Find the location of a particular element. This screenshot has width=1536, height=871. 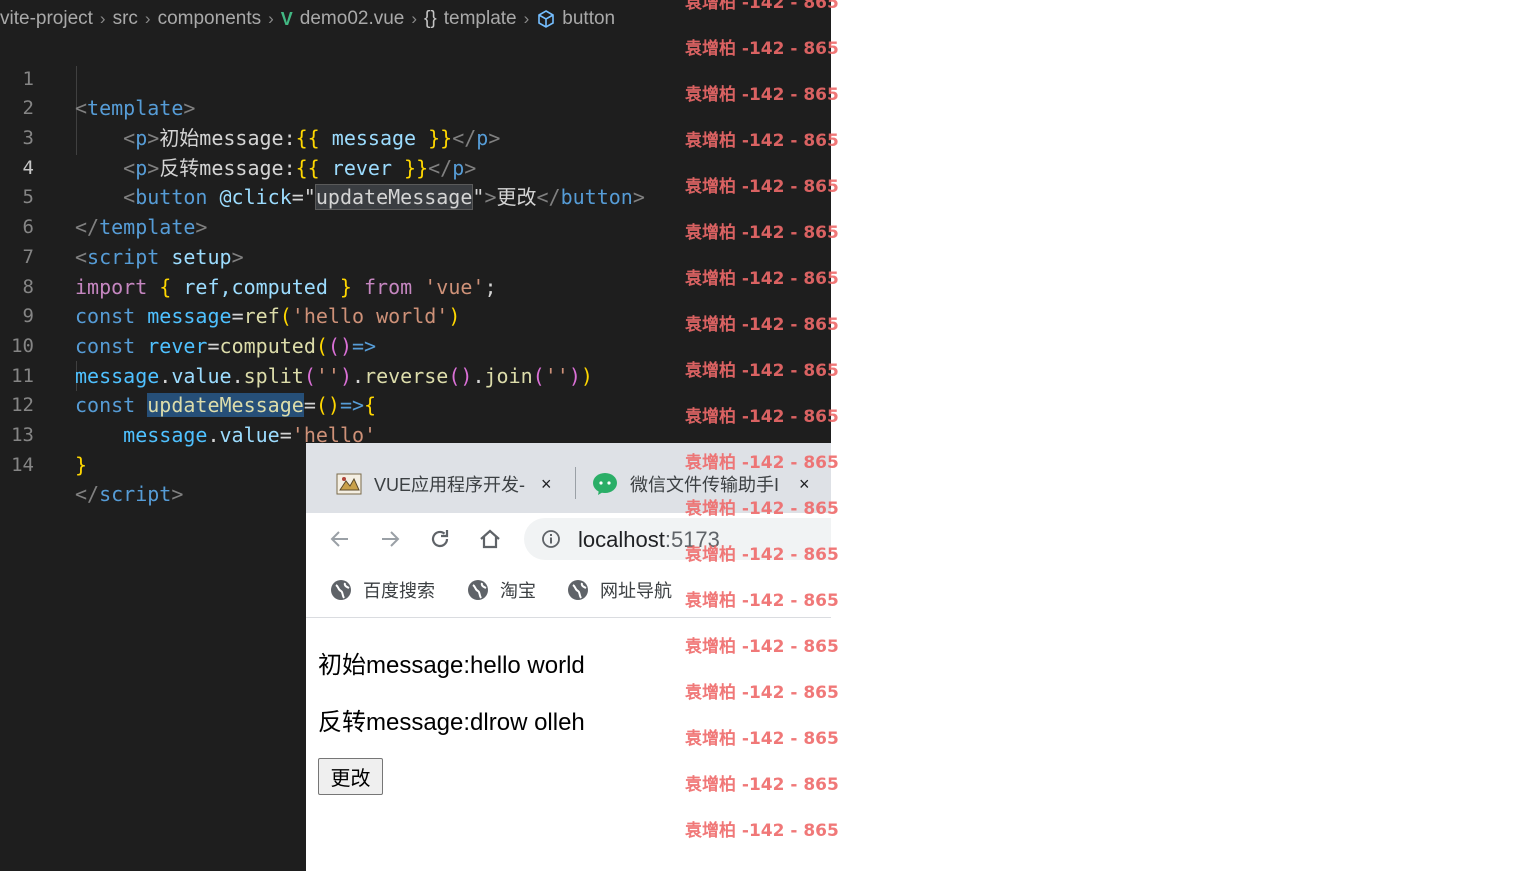

info-icon is located at coordinates (551, 539).